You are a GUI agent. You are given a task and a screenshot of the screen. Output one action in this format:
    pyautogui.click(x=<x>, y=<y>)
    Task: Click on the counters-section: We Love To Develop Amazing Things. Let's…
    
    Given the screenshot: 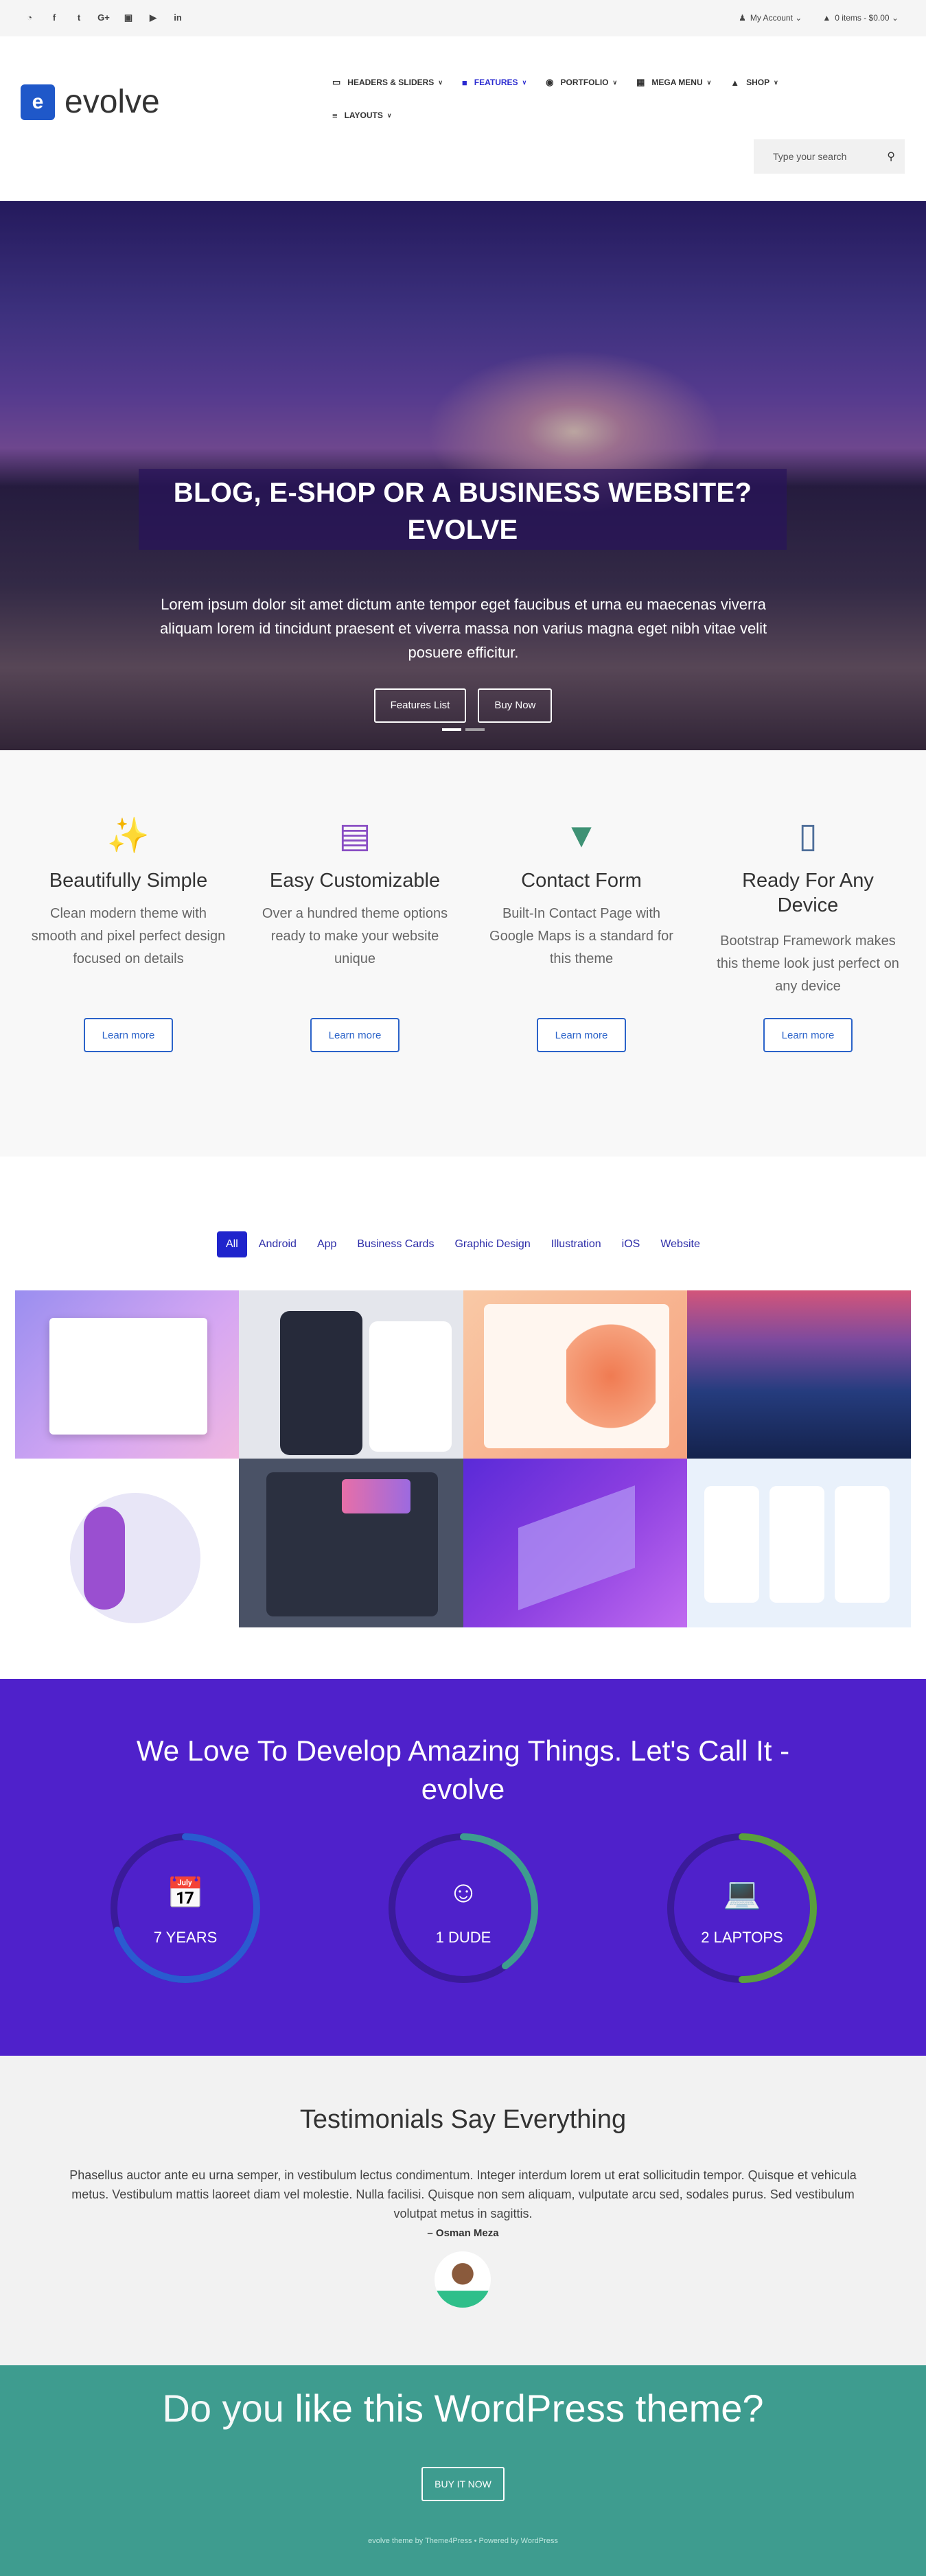 What is the action you would take?
    pyautogui.click(x=463, y=1867)
    